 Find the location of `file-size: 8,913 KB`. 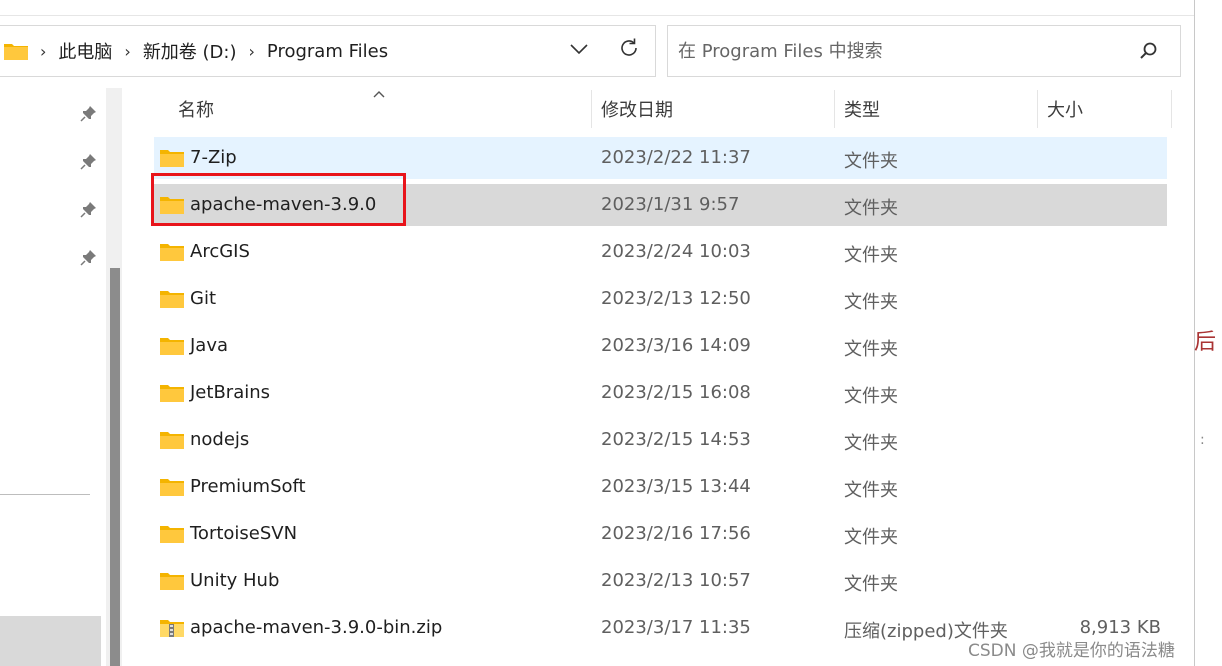

file-size: 8,913 KB is located at coordinates (1120, 627).